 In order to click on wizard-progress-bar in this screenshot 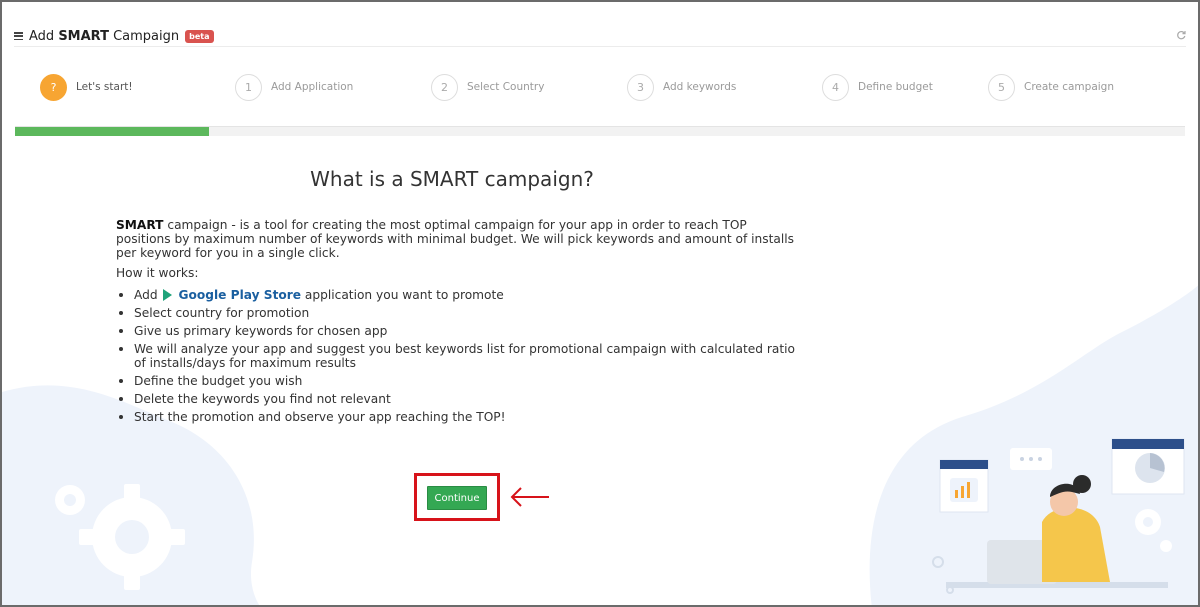, I will do `click(600, 131)`.